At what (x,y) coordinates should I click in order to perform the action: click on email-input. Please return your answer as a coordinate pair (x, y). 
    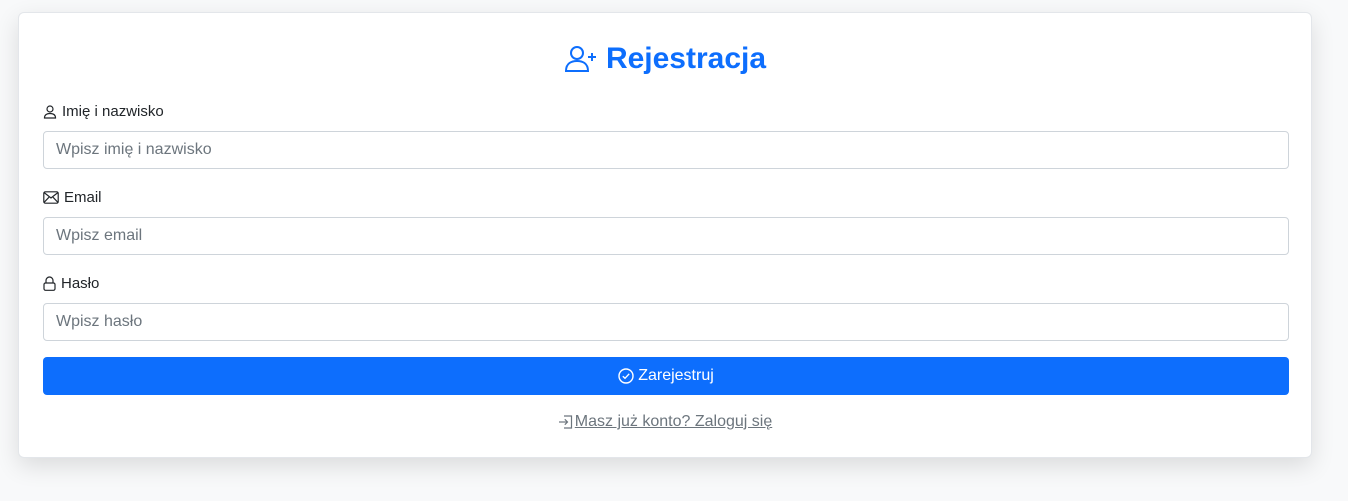
    Looking at the image, I should click on (666, 236).